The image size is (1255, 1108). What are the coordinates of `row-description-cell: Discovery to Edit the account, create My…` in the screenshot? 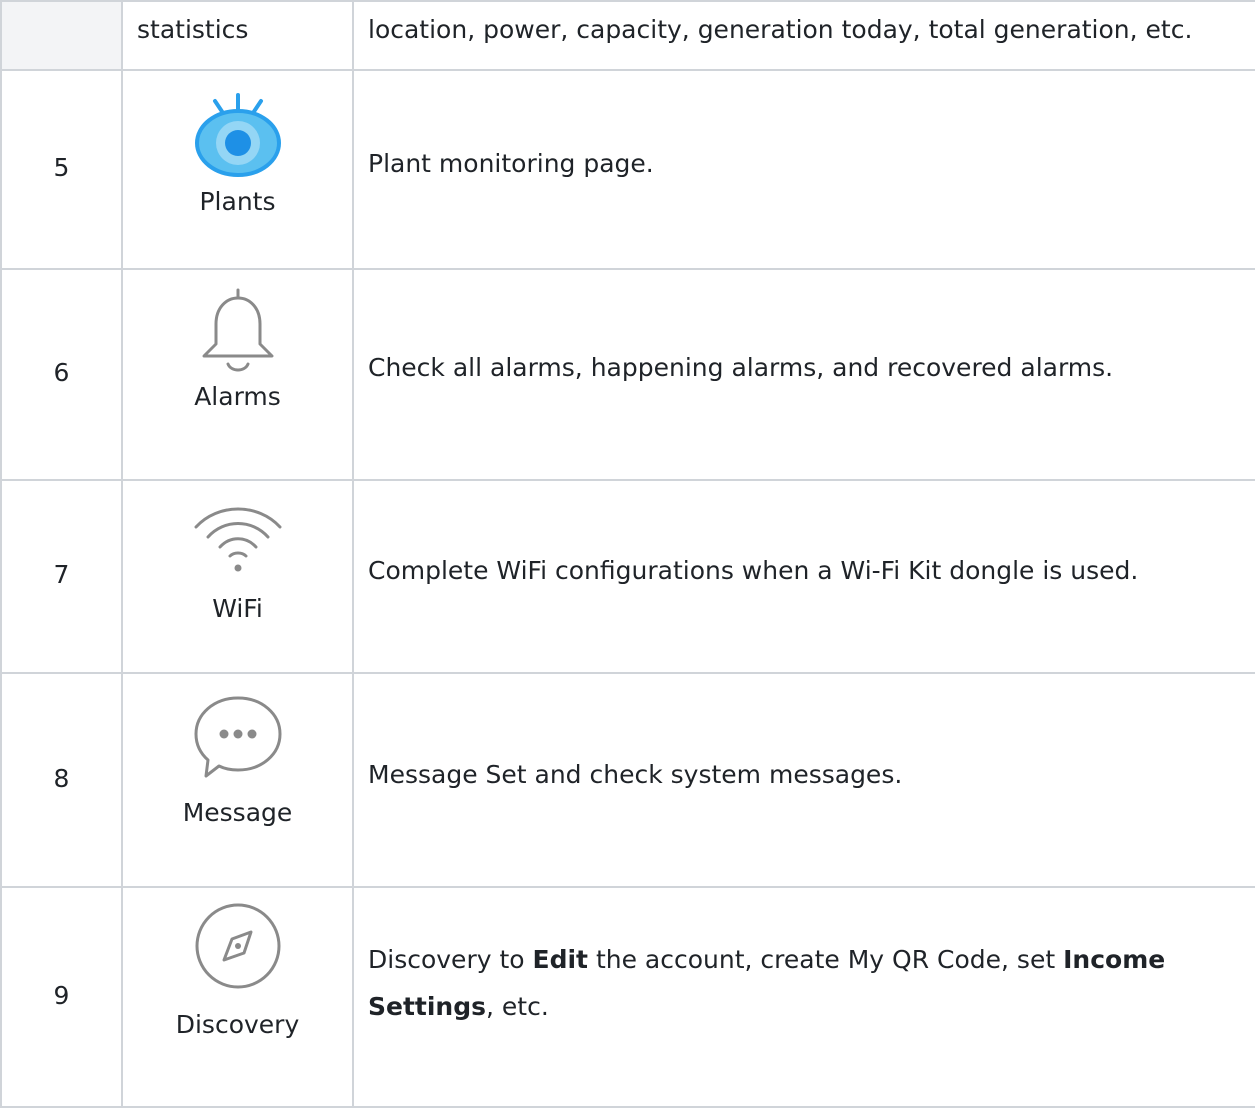 It's located at (803, 997).